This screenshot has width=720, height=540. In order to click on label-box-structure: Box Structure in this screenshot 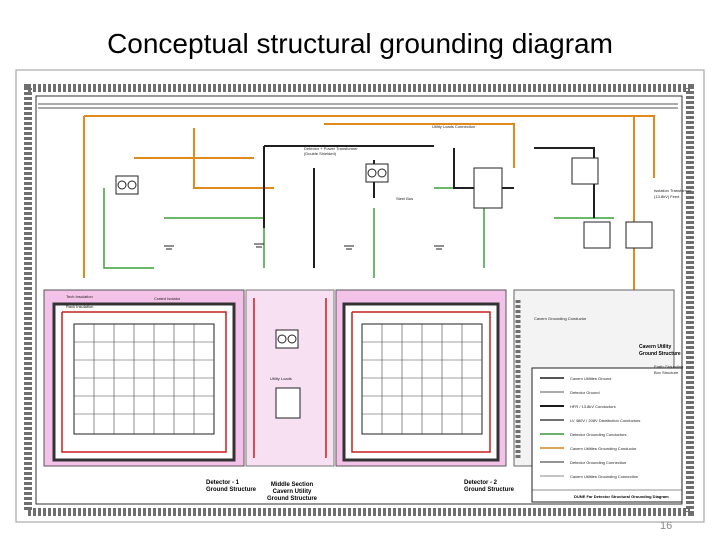, I will do `click(666, 372)`.